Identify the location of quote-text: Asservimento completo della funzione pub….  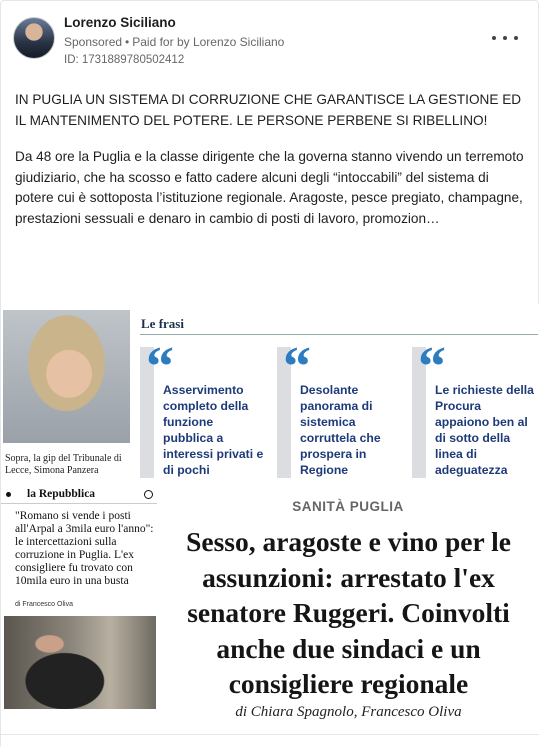
(213, 430).